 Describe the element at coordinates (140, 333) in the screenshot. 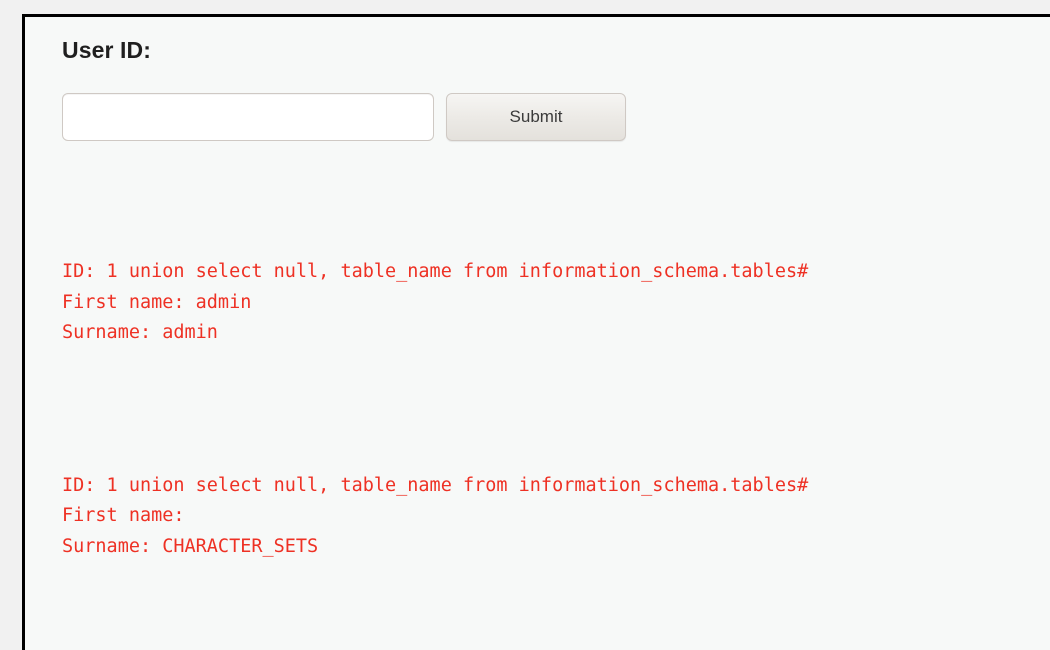

I see `result-surname-line: Surname: admin` at that location.